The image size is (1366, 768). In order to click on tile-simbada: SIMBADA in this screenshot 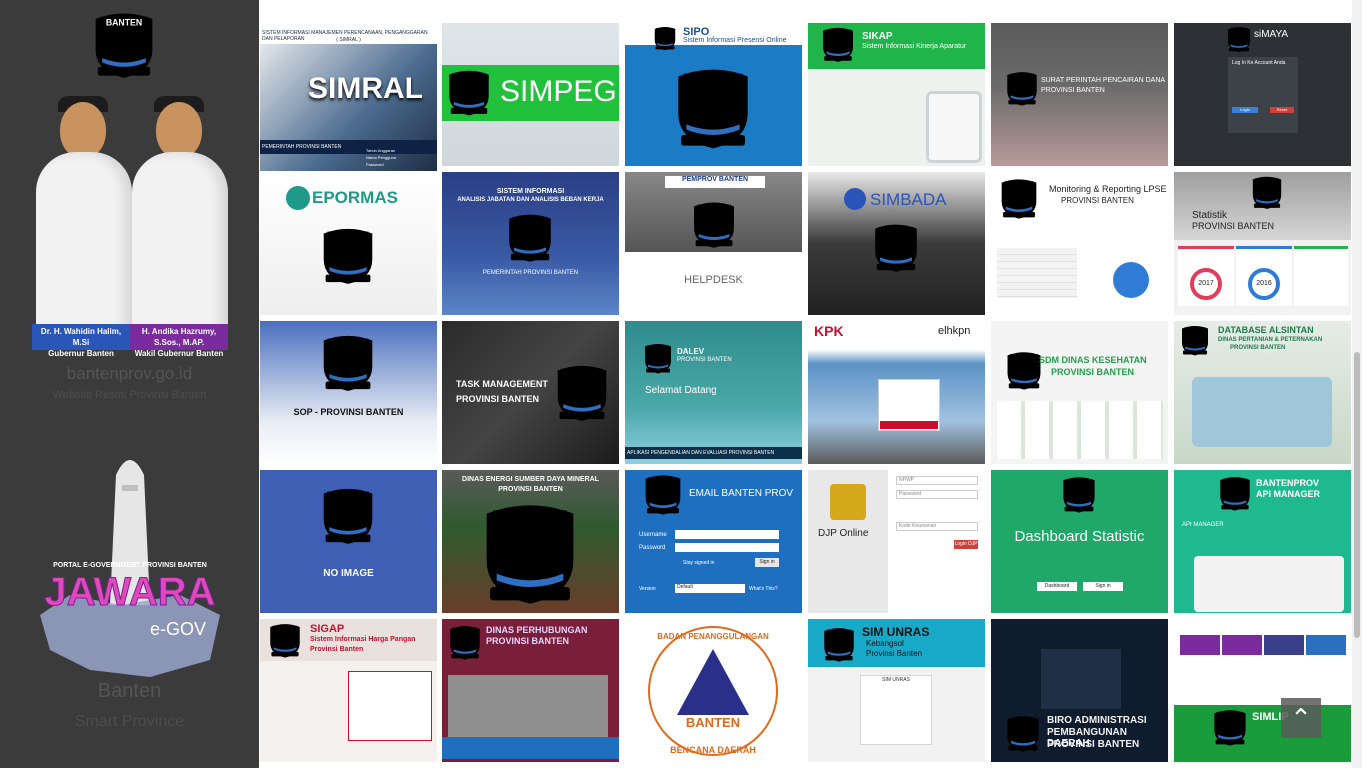, I will do `click(896, 243)`.